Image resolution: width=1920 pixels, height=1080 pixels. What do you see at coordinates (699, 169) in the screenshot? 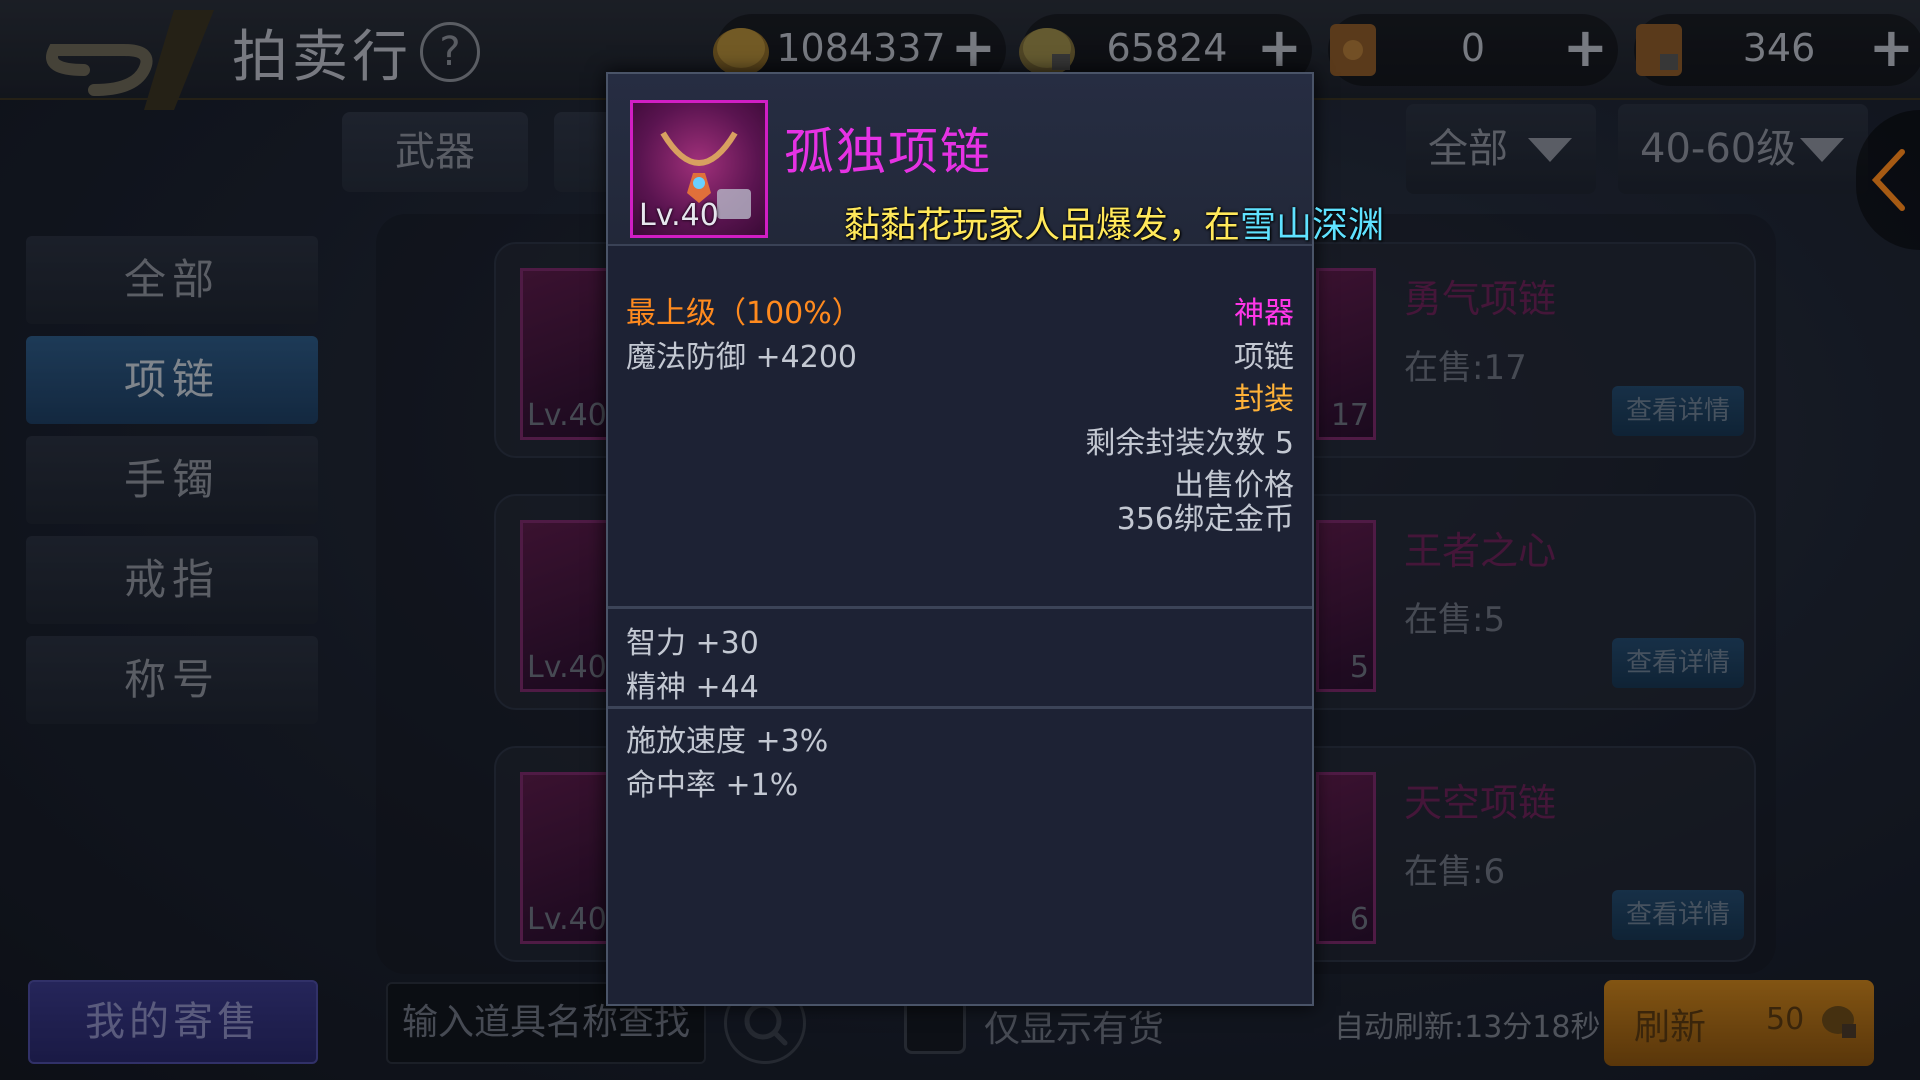
I see `item-icon: Lv.40` at bounding box center [699, 169].